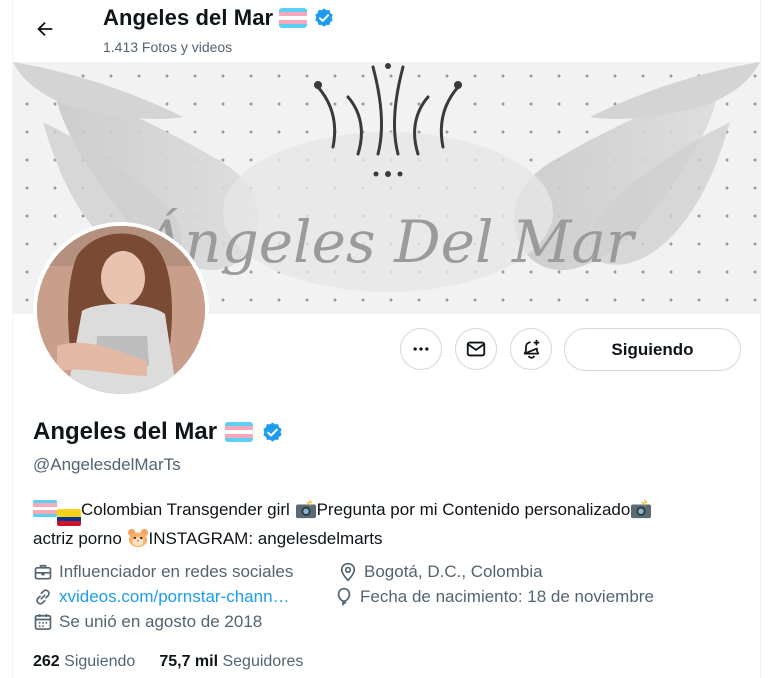  I want to click on briefcase-icon, so click(43, 572).